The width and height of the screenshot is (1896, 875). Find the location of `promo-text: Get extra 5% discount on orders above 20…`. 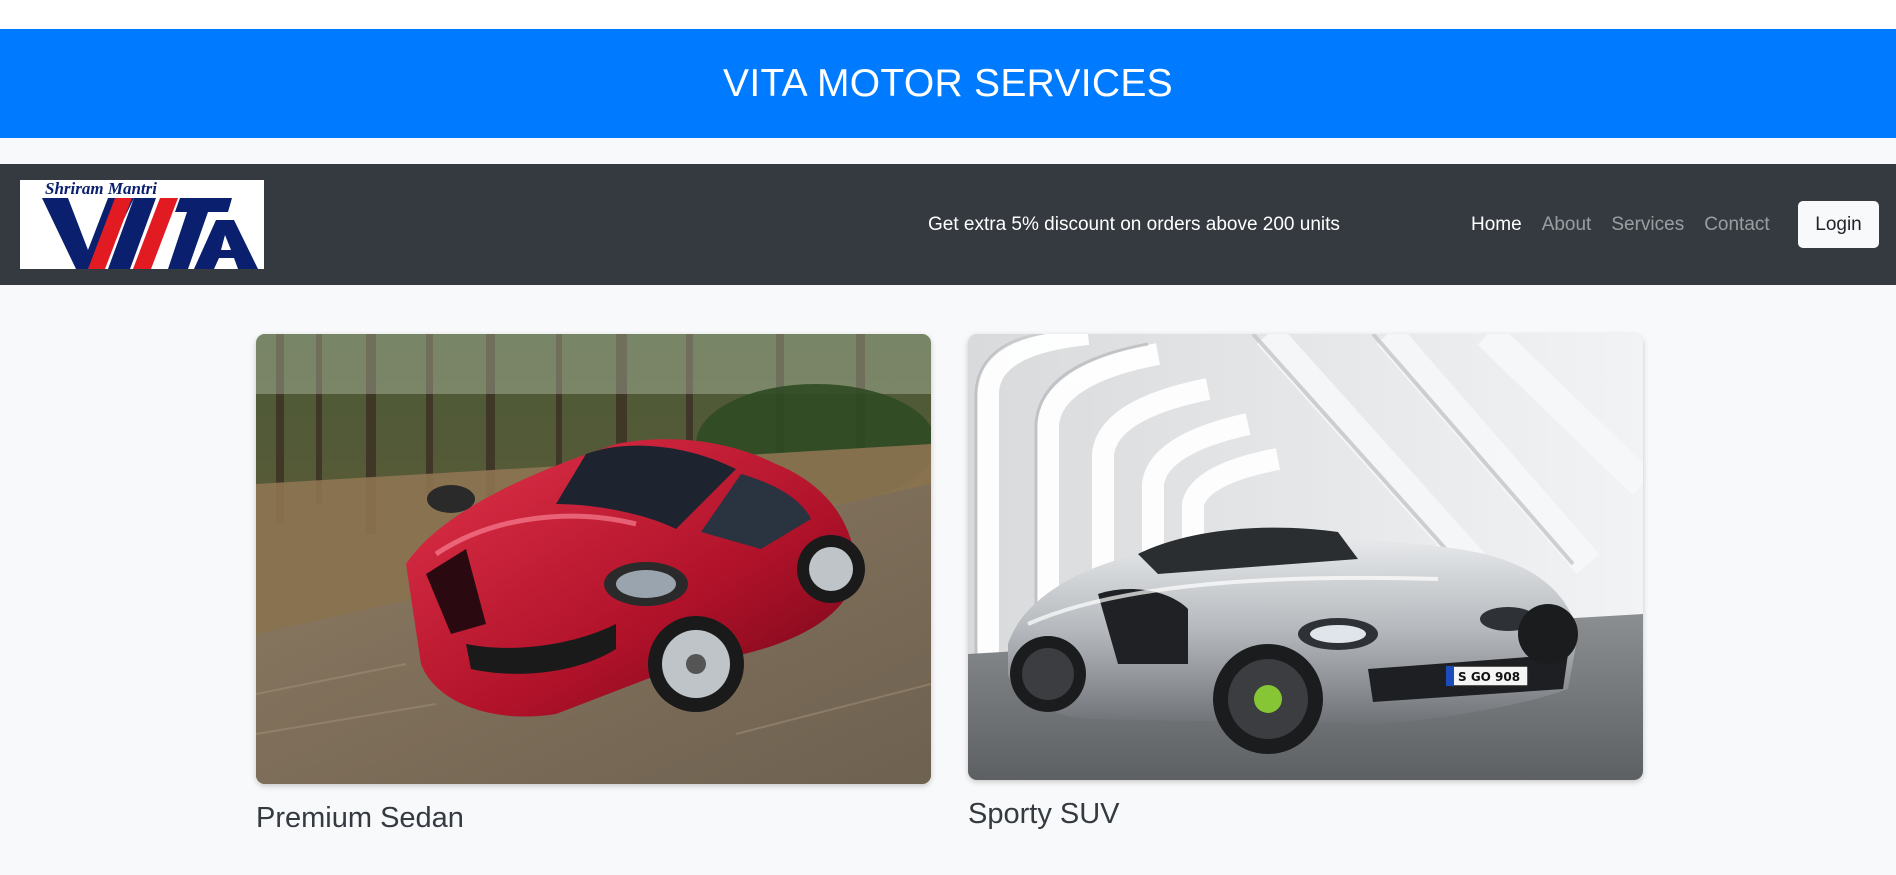

promo-text: Get extra 5% discount on orders above 20… is located at coordinates (1134, 224).